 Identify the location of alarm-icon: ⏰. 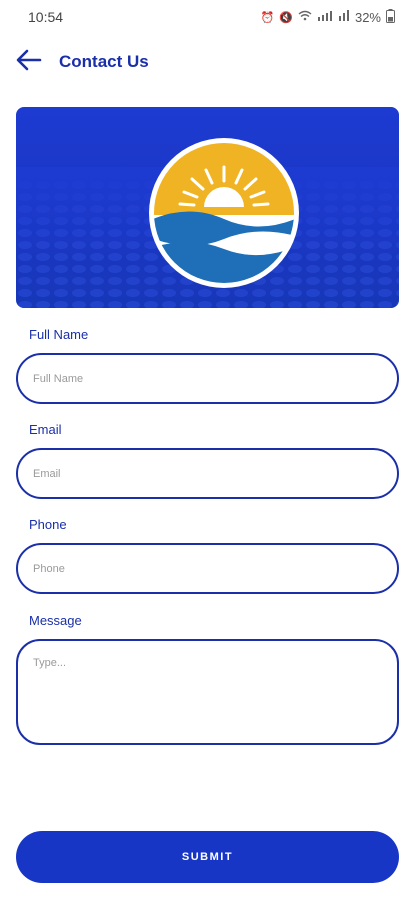
(267, 17).